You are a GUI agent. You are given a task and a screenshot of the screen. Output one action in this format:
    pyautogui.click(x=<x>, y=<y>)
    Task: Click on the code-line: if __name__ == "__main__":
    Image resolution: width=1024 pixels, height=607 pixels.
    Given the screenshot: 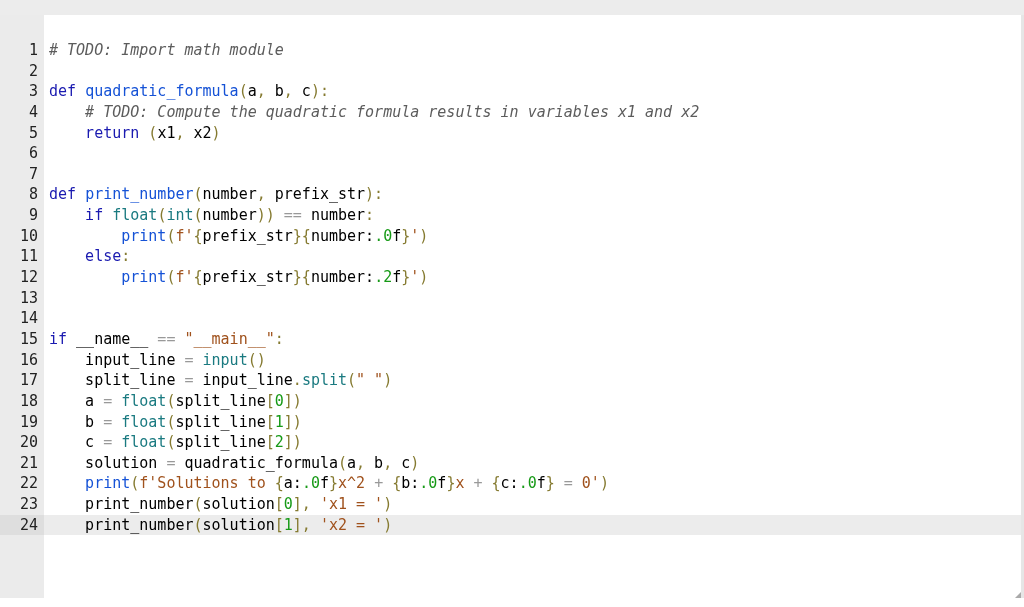 What is the action you would take?
    pyautogui.click(x=166, y=339)
    